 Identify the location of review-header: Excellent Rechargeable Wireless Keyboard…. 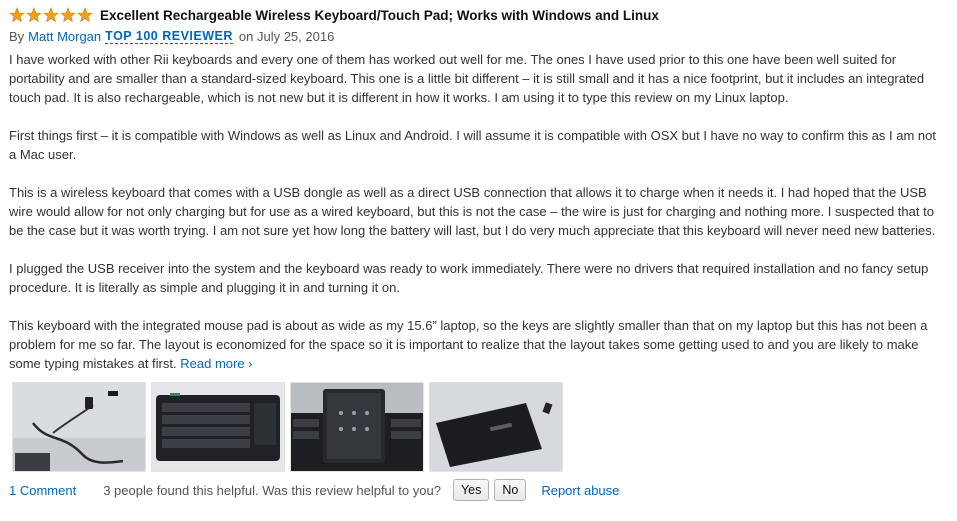
(478, 15).